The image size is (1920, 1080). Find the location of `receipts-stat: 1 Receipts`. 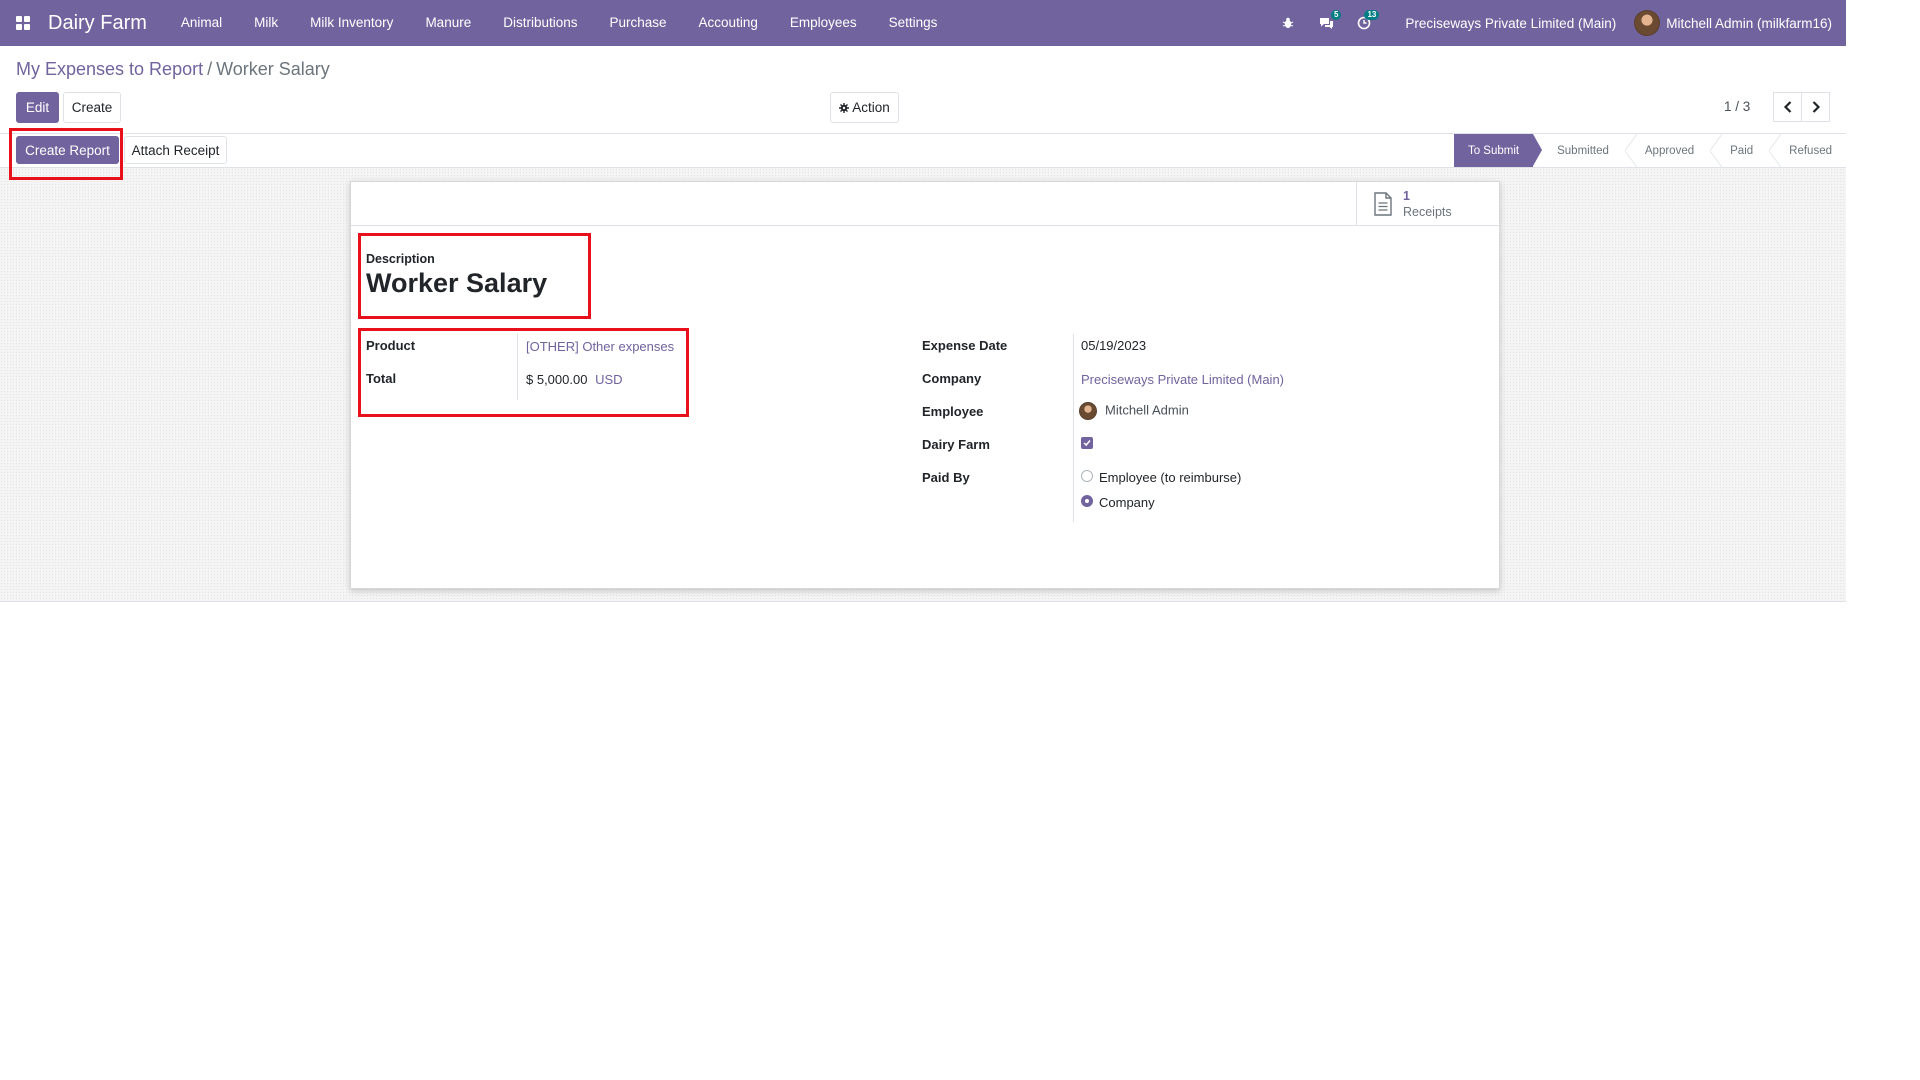

receipts-stat: 1 Receipts is located at coordinates (1427, 204).